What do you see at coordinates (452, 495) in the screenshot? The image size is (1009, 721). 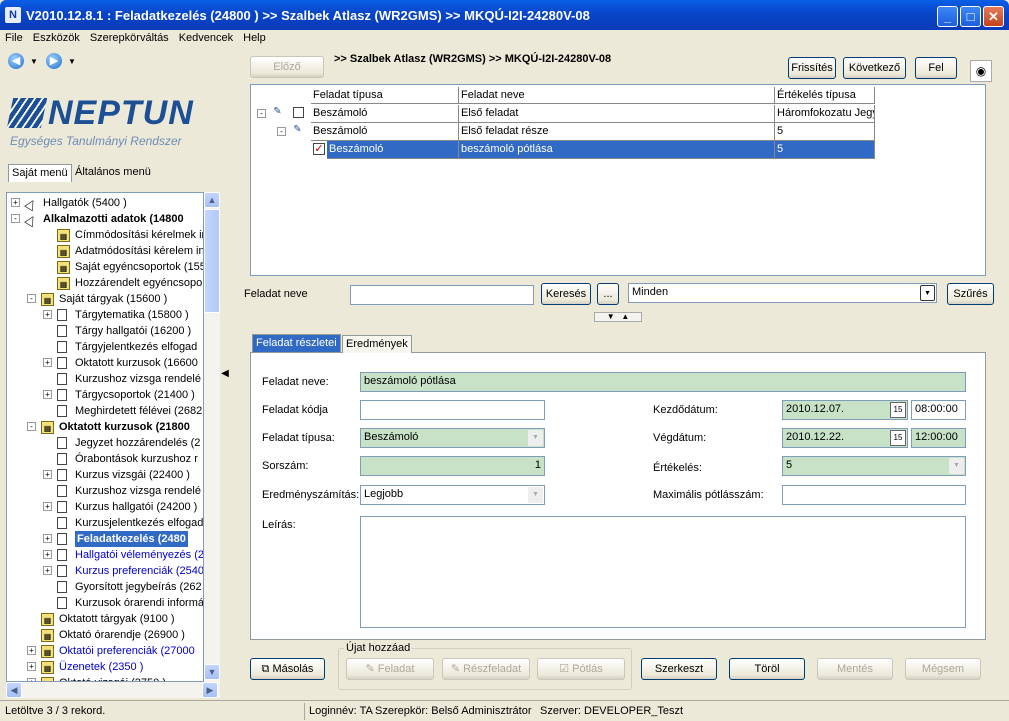 I see `calc-select: Legjobb ▼` at bounding box center [452, 495].